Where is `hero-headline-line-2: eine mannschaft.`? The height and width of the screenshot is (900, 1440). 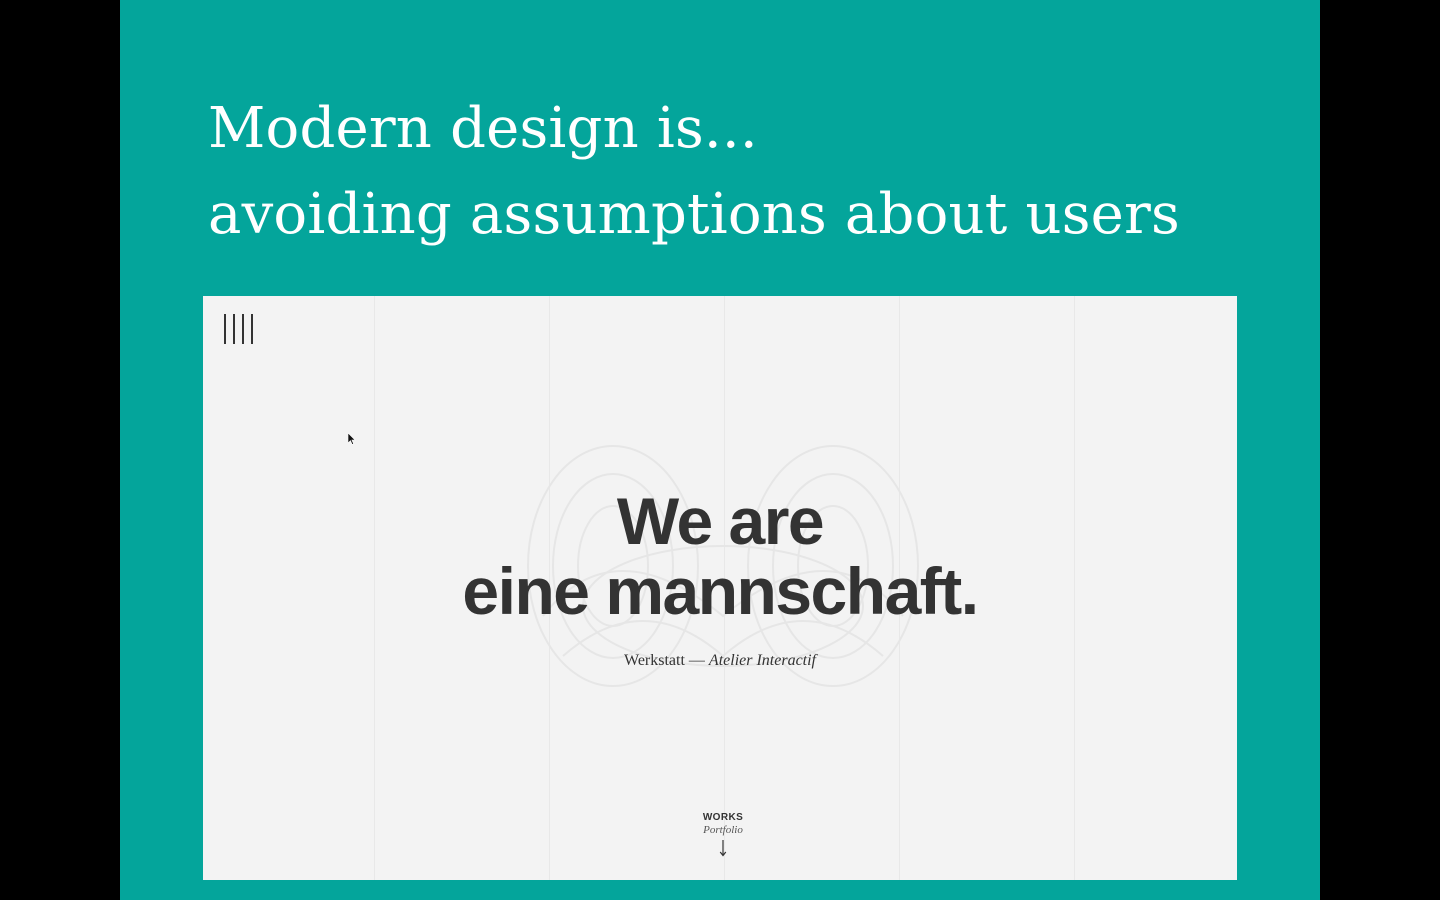 hero-headline-line-2: eine mannschaft. is located at coordinates (720, 591).